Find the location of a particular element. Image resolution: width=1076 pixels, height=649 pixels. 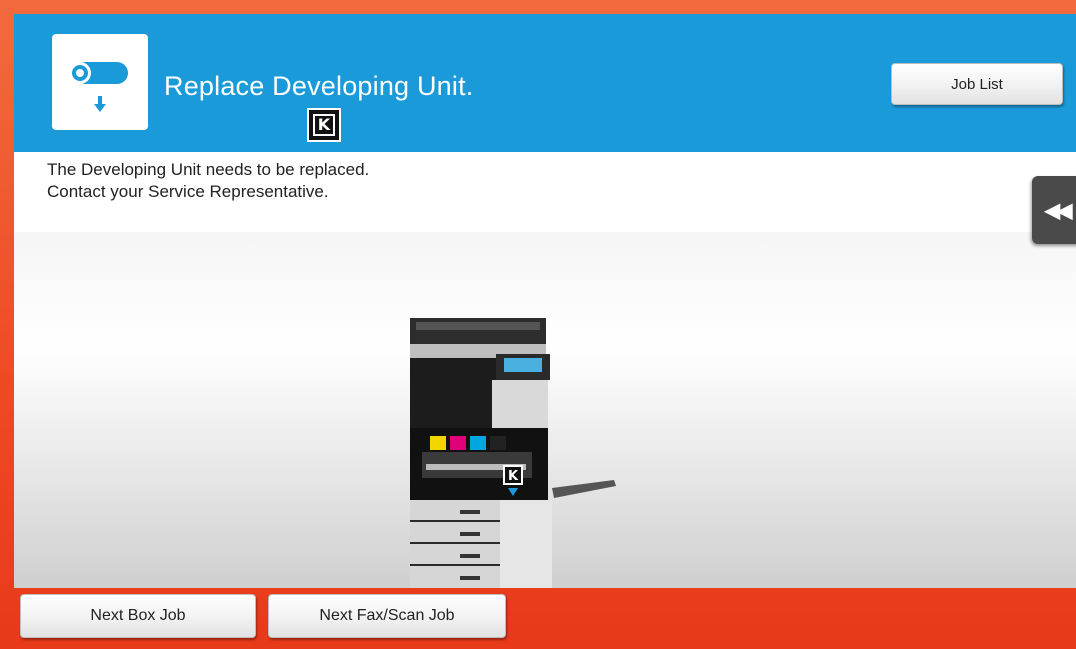

badge-letter: K is located at coordinates (324, 125).